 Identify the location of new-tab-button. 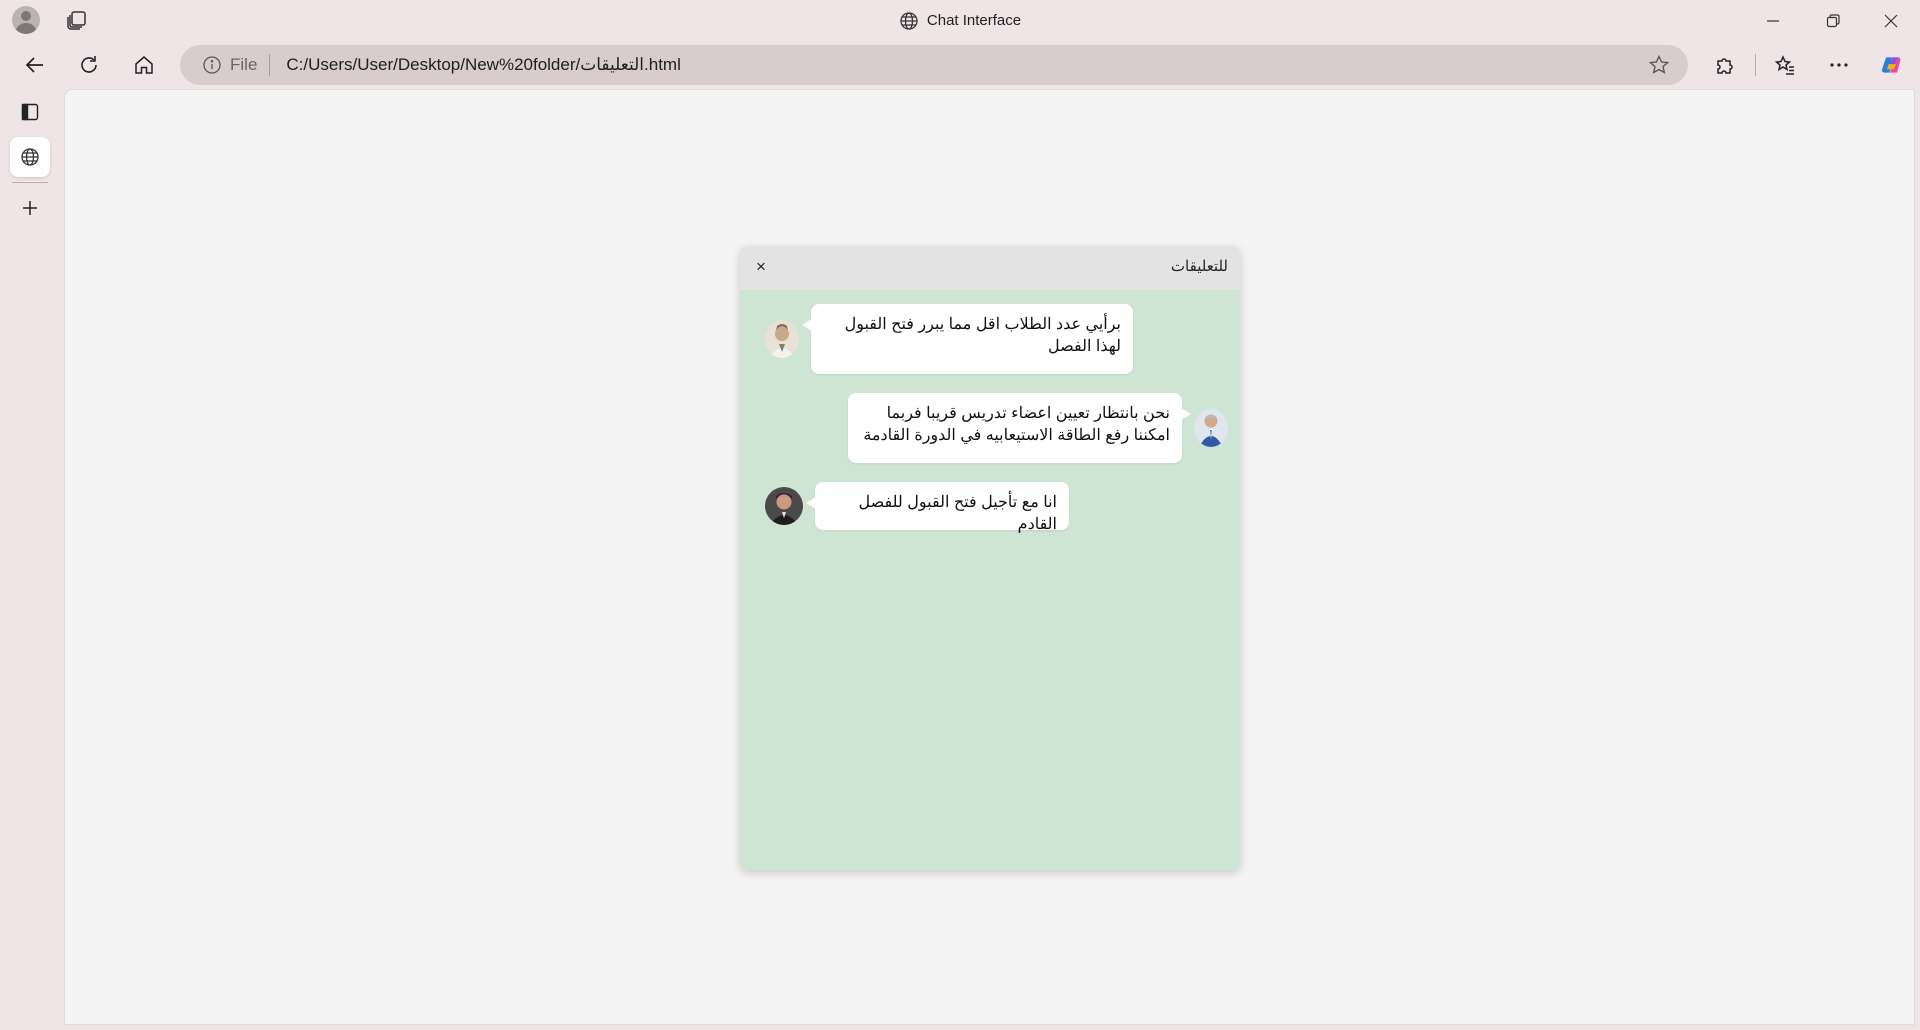
(30, 208).